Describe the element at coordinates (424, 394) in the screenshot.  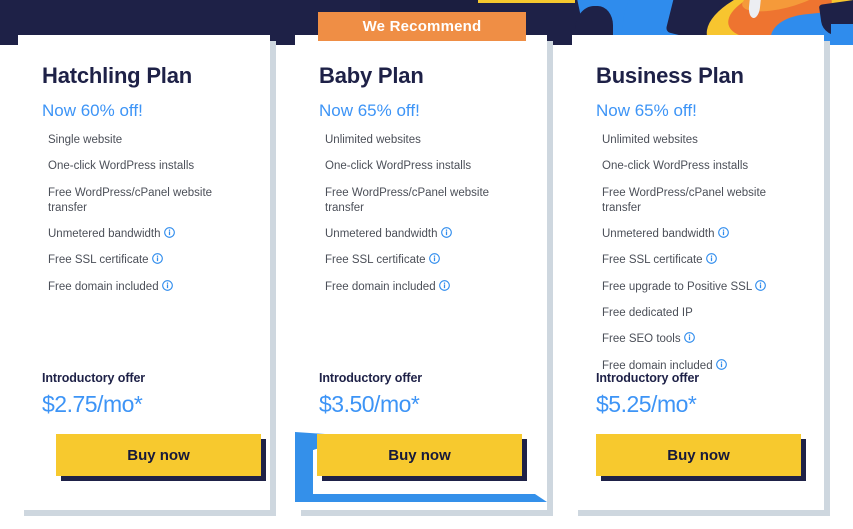
I see `price-block: Introductory offer $3.50/mo*` at that location.